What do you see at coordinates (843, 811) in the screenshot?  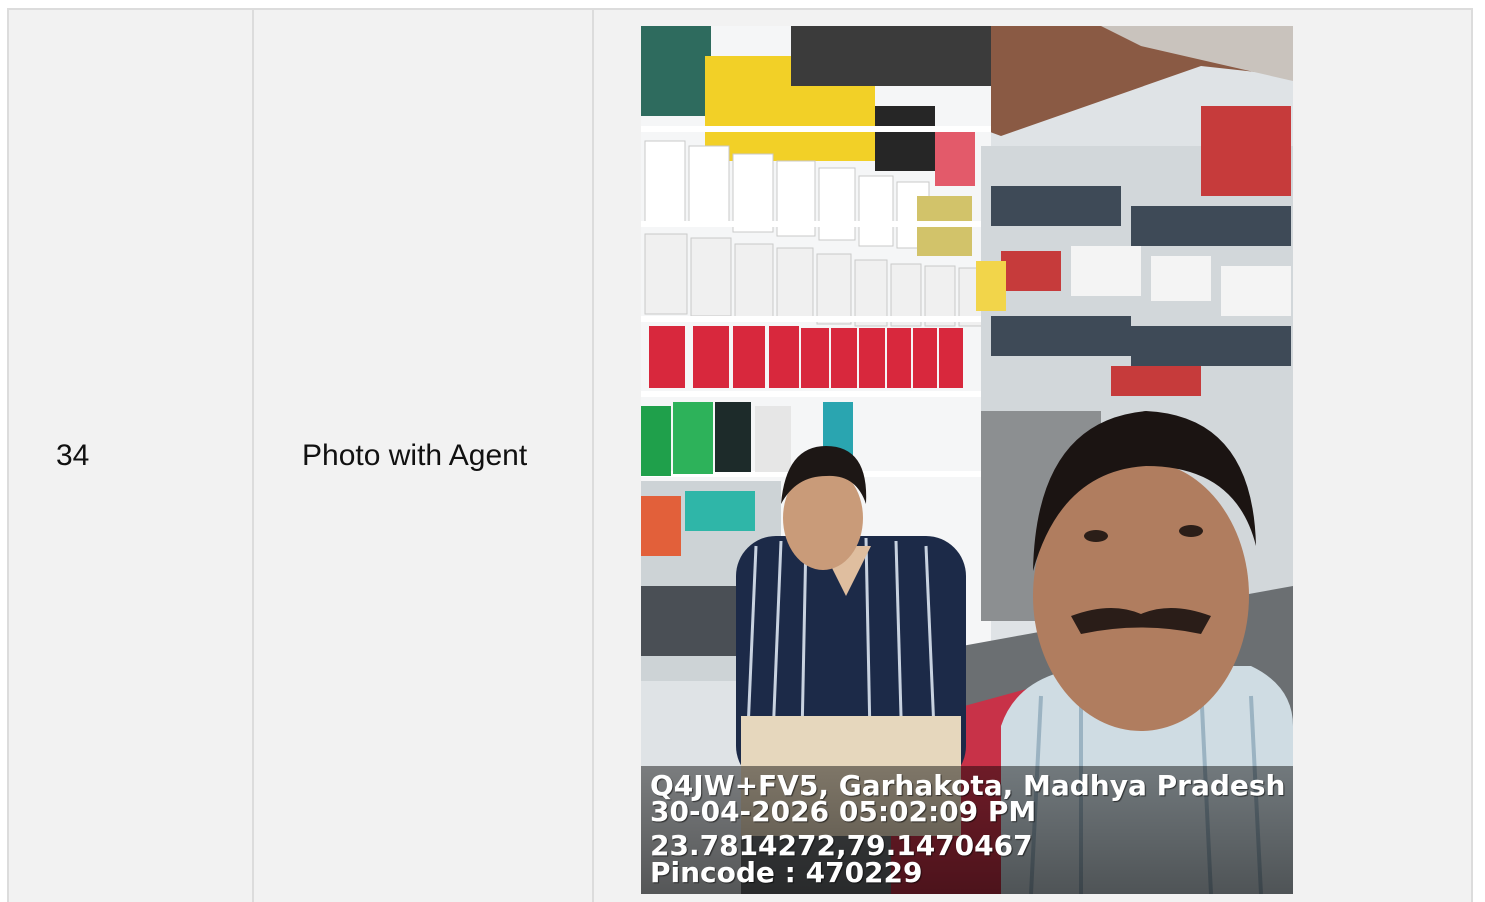 I see `geotag-datetime: 30-04-2026 05:02:09 PM` at bounding box center [843, 811].